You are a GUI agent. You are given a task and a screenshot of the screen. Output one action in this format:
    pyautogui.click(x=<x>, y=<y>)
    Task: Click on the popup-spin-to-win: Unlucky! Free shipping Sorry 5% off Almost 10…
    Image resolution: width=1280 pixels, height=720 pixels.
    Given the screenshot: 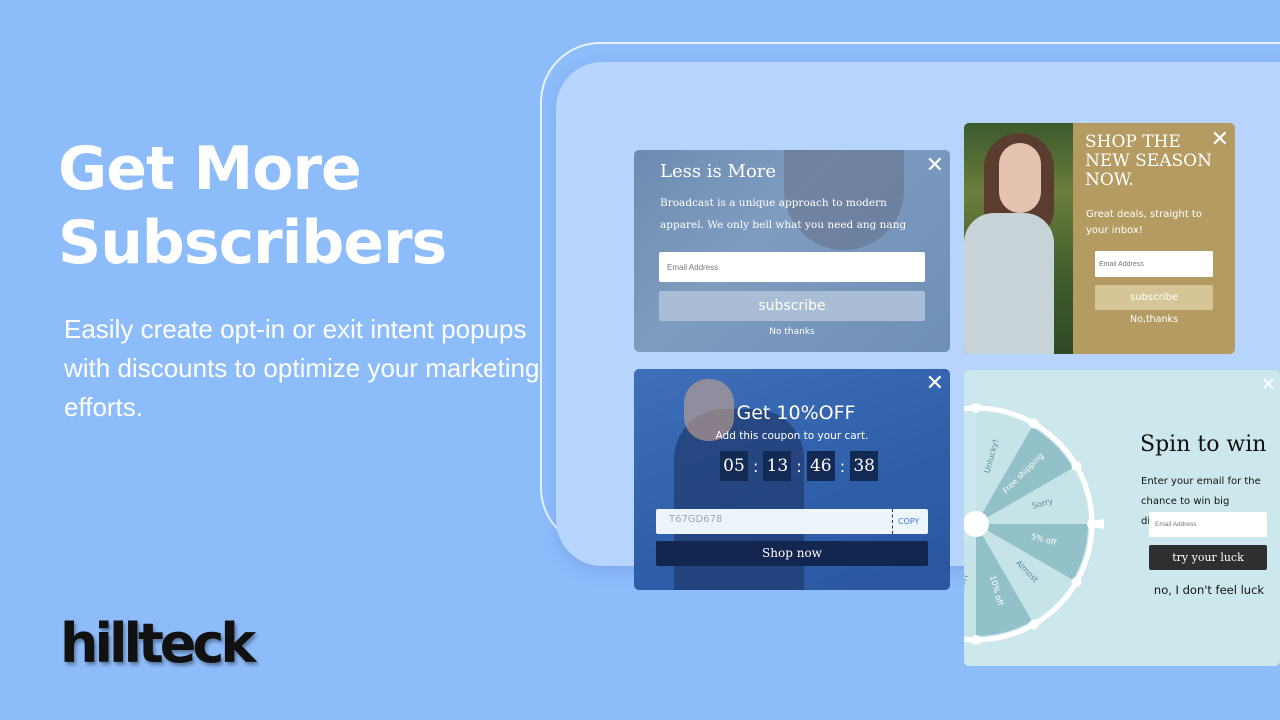 What is the action you would take?
    pyautogui.click(x=1122, y=518)
    